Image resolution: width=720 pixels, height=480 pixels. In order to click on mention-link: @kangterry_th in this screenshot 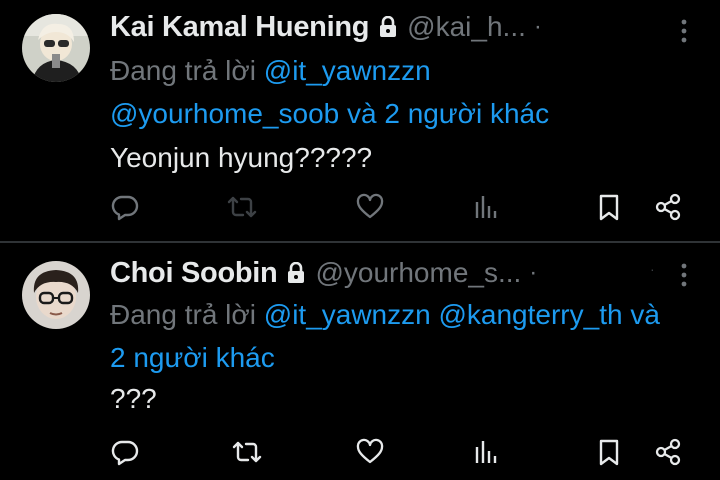, I will do `click(530, 314)`.